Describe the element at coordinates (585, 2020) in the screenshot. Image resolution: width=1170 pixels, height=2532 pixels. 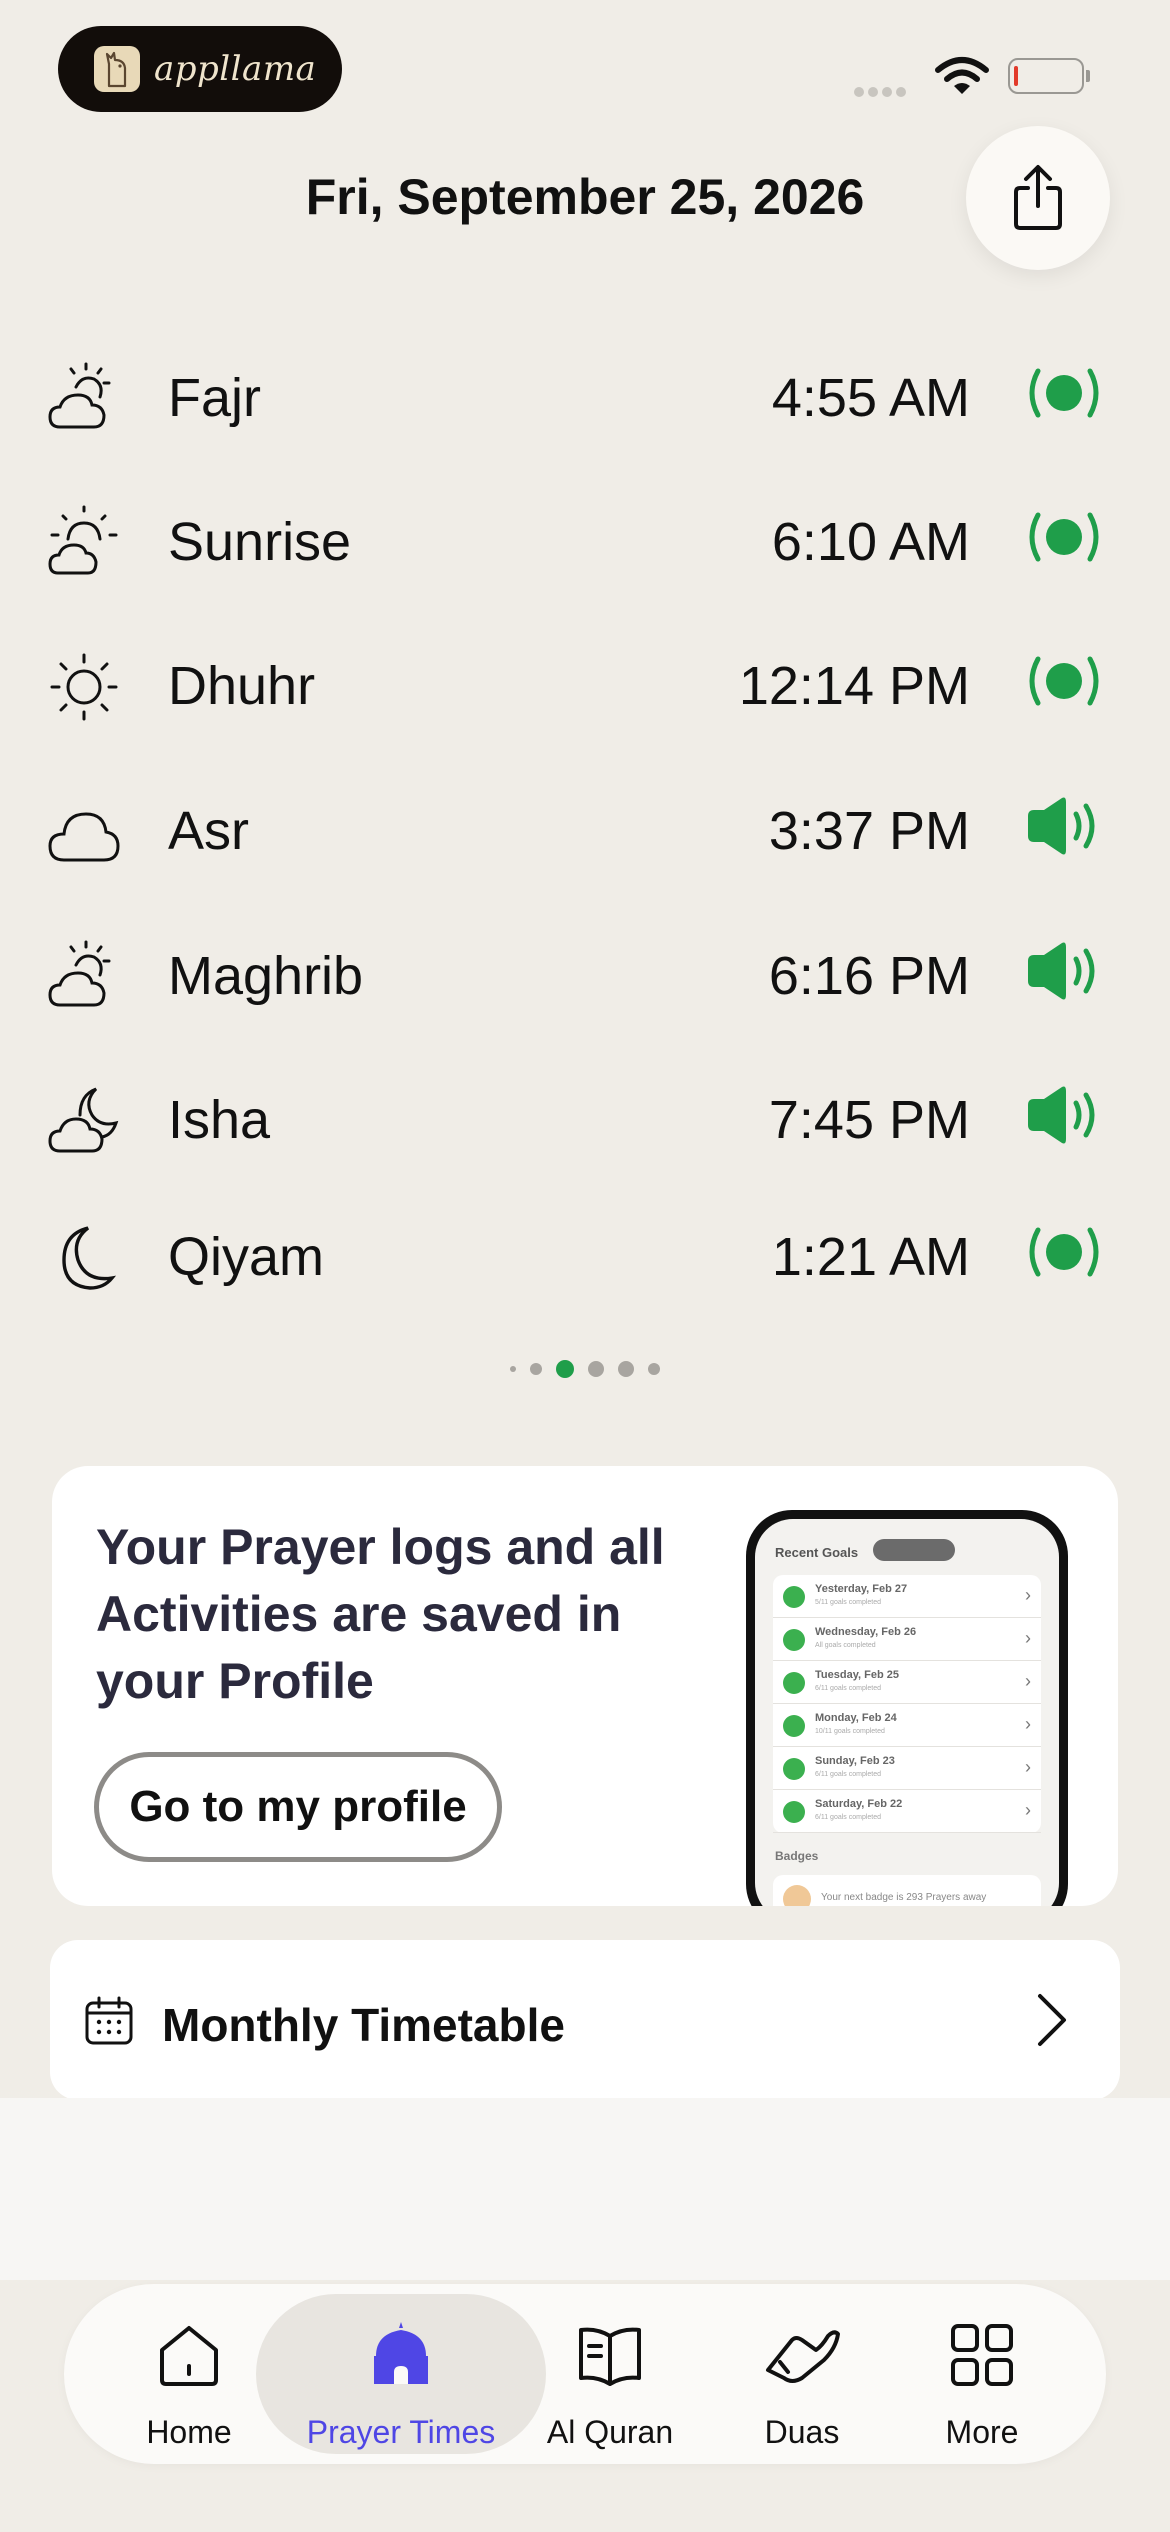
I see `monthly-timetable-button: Monthly Timetable` at that location.